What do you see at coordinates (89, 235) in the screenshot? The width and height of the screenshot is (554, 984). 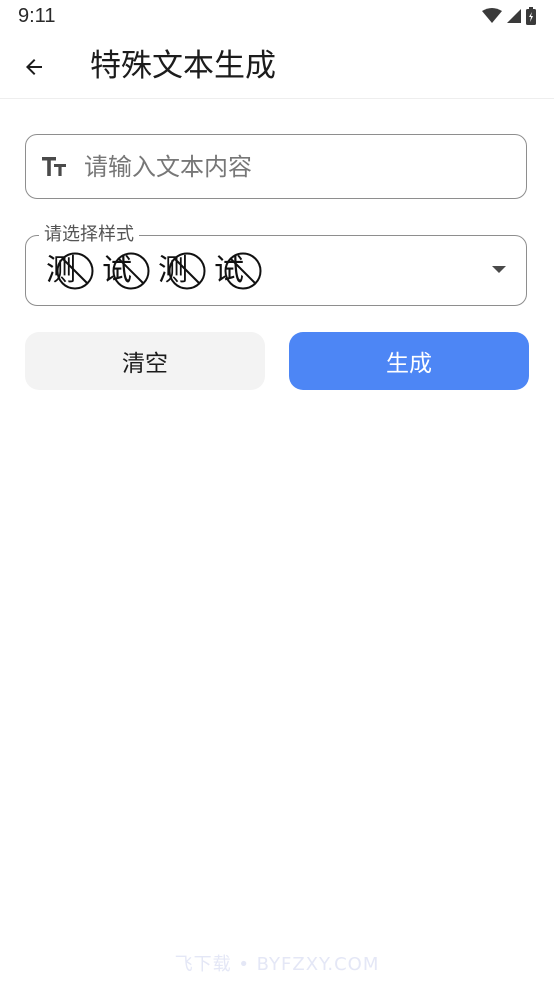 I see `style-select-label: 请选择样式` at bounding box center [89, 235].